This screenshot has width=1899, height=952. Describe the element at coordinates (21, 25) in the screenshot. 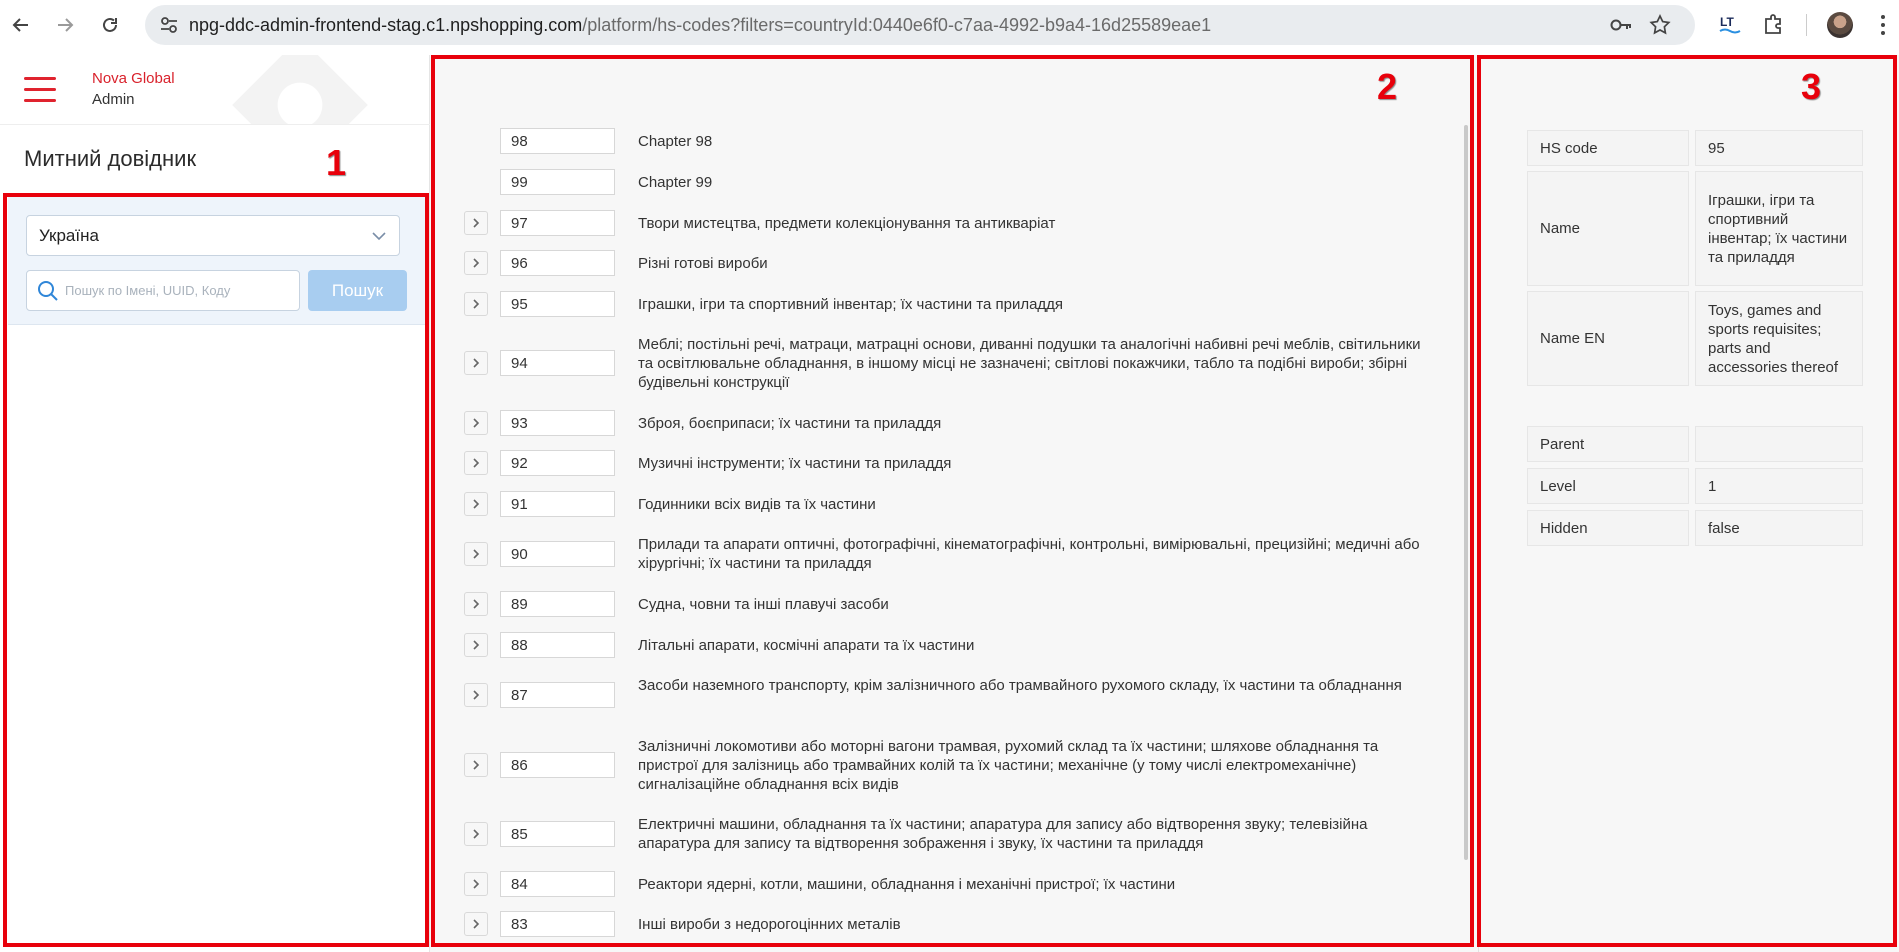

I see `back-arrow-icon` at that location.